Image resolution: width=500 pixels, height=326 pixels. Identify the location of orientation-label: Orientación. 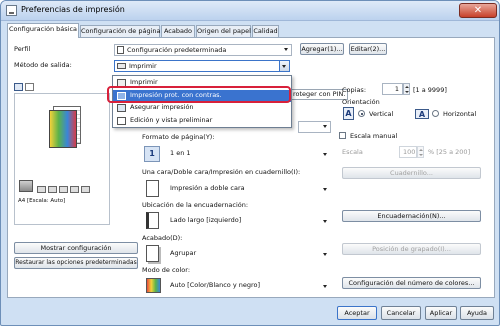
(361, 102).